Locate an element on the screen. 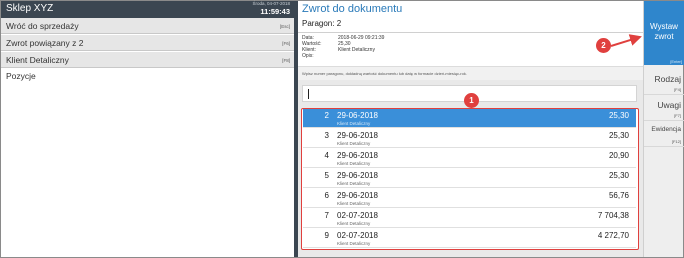 The width and height of the screenshot is (684, 258). linked-return-label: Zwrot powiązany z 2 is located at coordinates (45, 43).